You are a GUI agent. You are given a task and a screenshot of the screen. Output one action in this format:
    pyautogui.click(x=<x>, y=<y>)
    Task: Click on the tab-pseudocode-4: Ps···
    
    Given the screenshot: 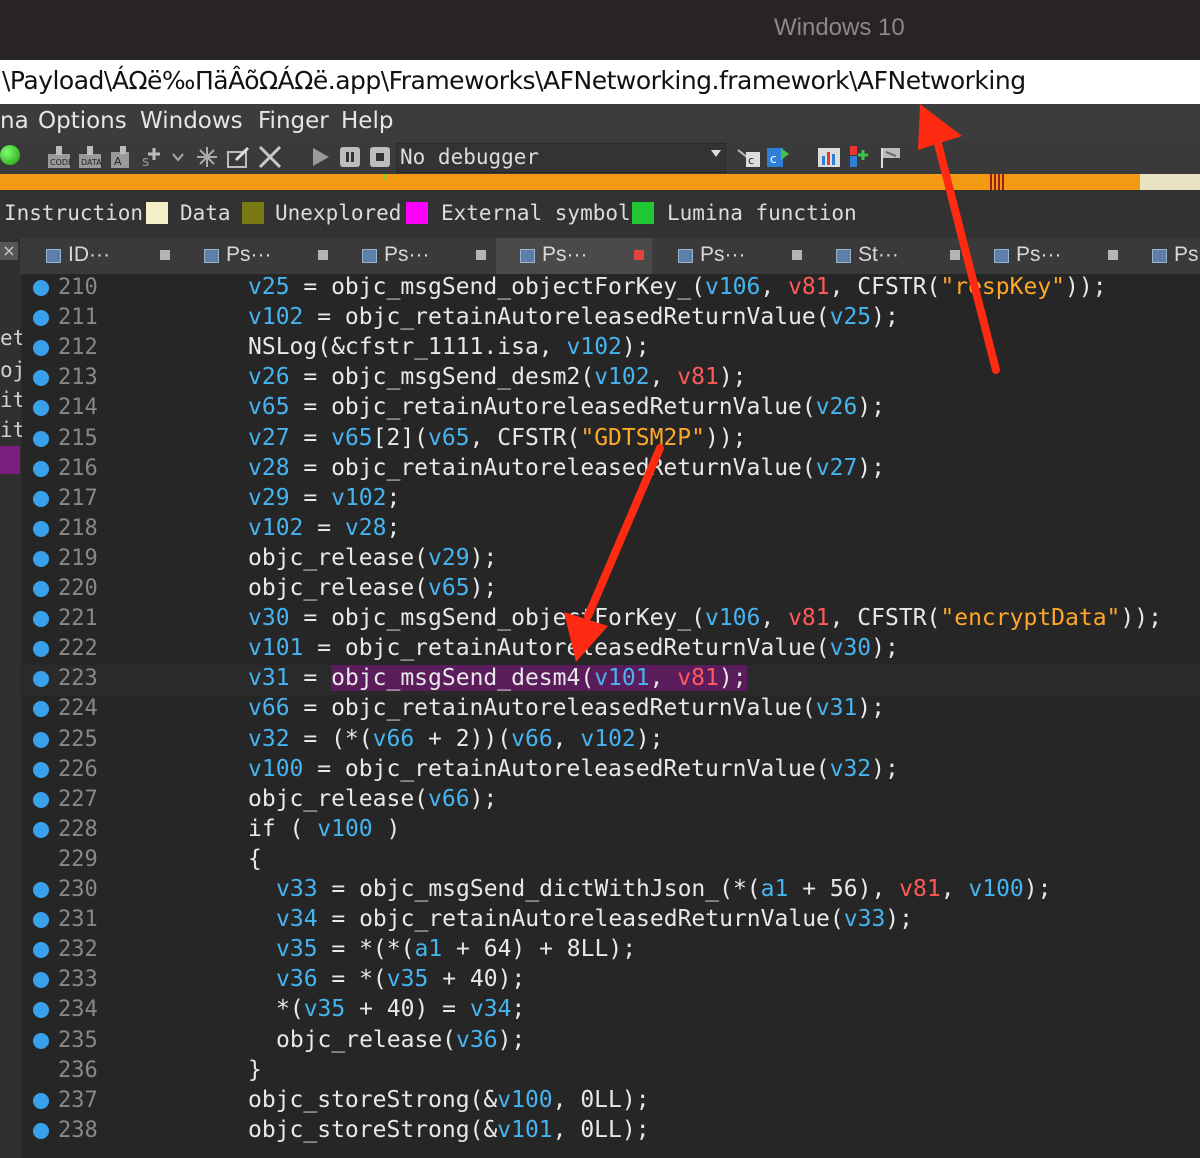 What is the action you would take?
    pyautogui.click(x=732, y=256)
    